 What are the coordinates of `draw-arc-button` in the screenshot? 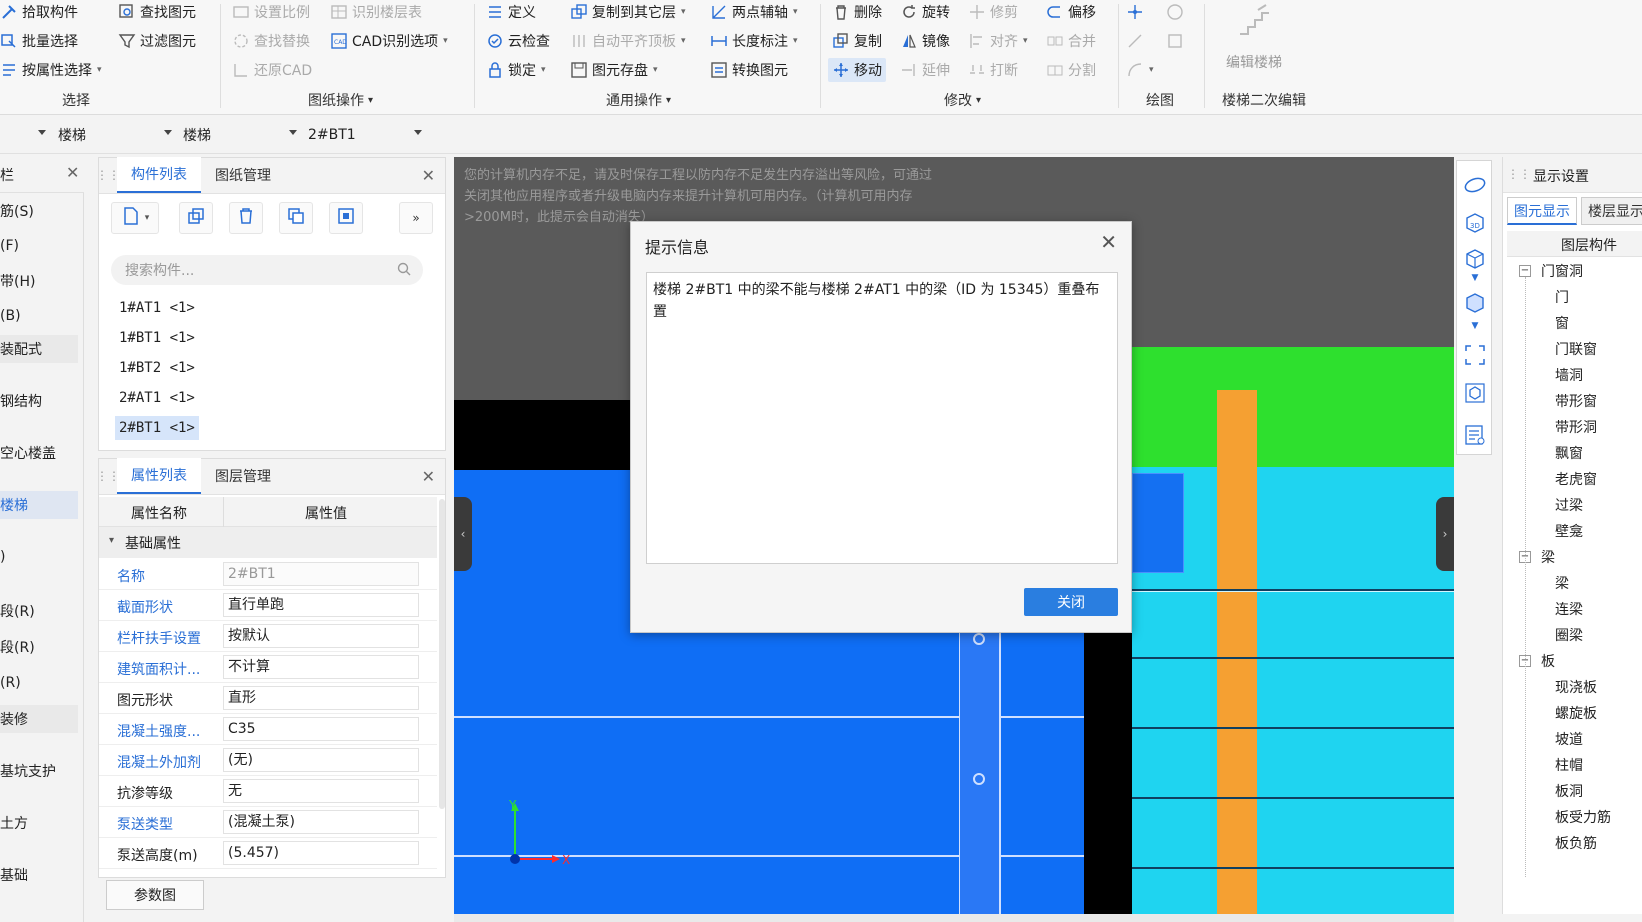 It's located at (1175, 12).